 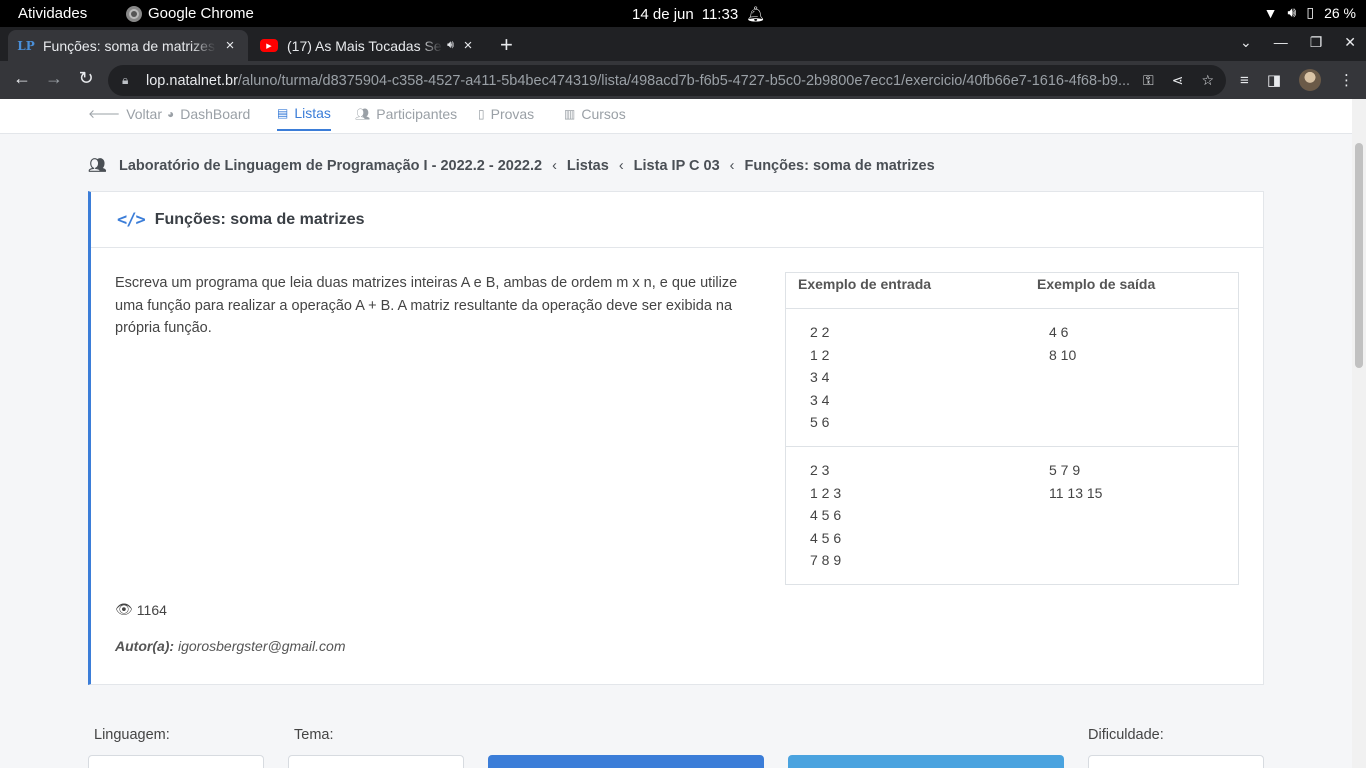 I want to click on card-header: </> Funções: soma de matrizes, so click(x=677, y=220).